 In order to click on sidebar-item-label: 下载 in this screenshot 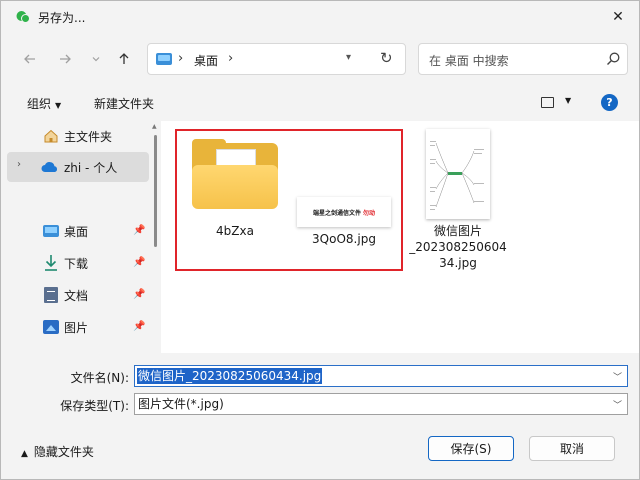, I will do `click(76, 264)`.